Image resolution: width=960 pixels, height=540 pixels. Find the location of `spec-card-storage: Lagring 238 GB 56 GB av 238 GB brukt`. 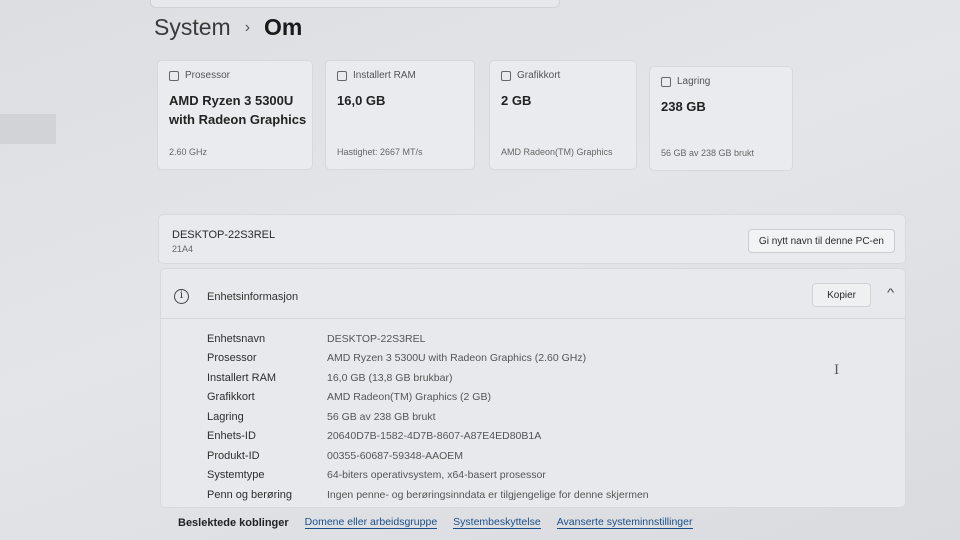

spec-card-storage: Lagring 238 GB 56 GB av 238 GB brukt is located at coordinates (721, 118).